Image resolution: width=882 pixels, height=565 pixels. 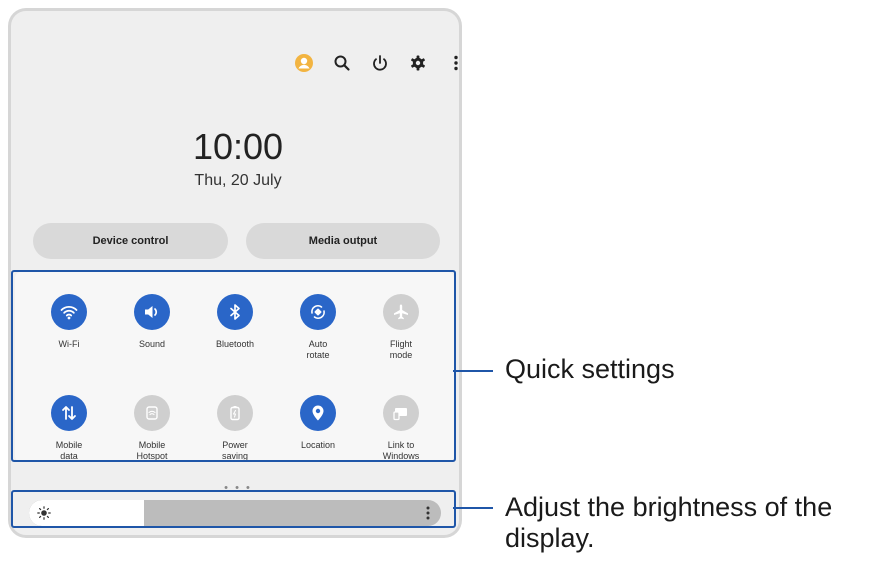 What do you see at coordinates (590, 369) in the screenshot?
I see `quick-settings-callout: Quick settings` at bounding box center [590, 369].